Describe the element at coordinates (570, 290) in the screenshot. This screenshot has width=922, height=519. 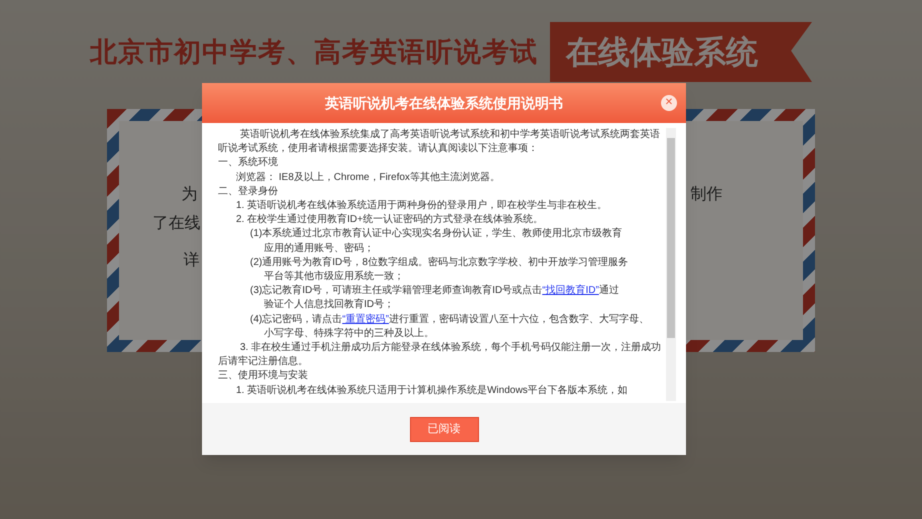
I see `link: “找回教育ID”` at that location.